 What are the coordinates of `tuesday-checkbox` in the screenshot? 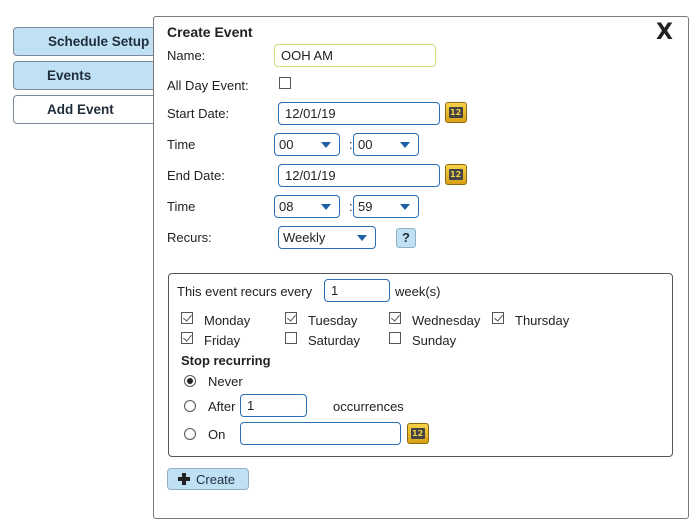 It's located at (291, 318).